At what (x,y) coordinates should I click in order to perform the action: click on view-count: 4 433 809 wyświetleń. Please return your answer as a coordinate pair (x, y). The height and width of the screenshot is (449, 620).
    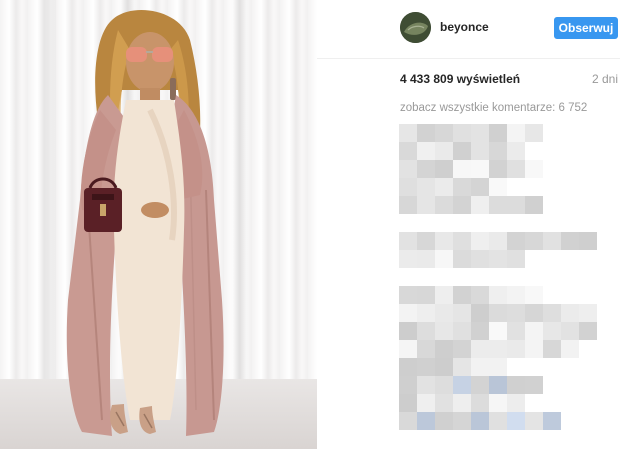
    Looking at the image, I should click on (460, 79).